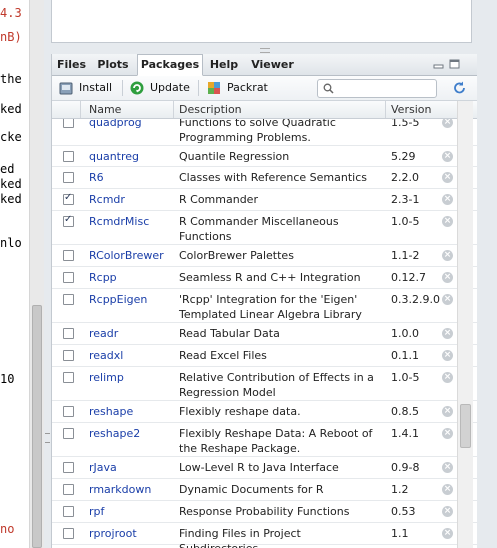  Describe the element at coordinates (247, 87) in the screenshot. I see `packrat-label: Packrat` at that location.